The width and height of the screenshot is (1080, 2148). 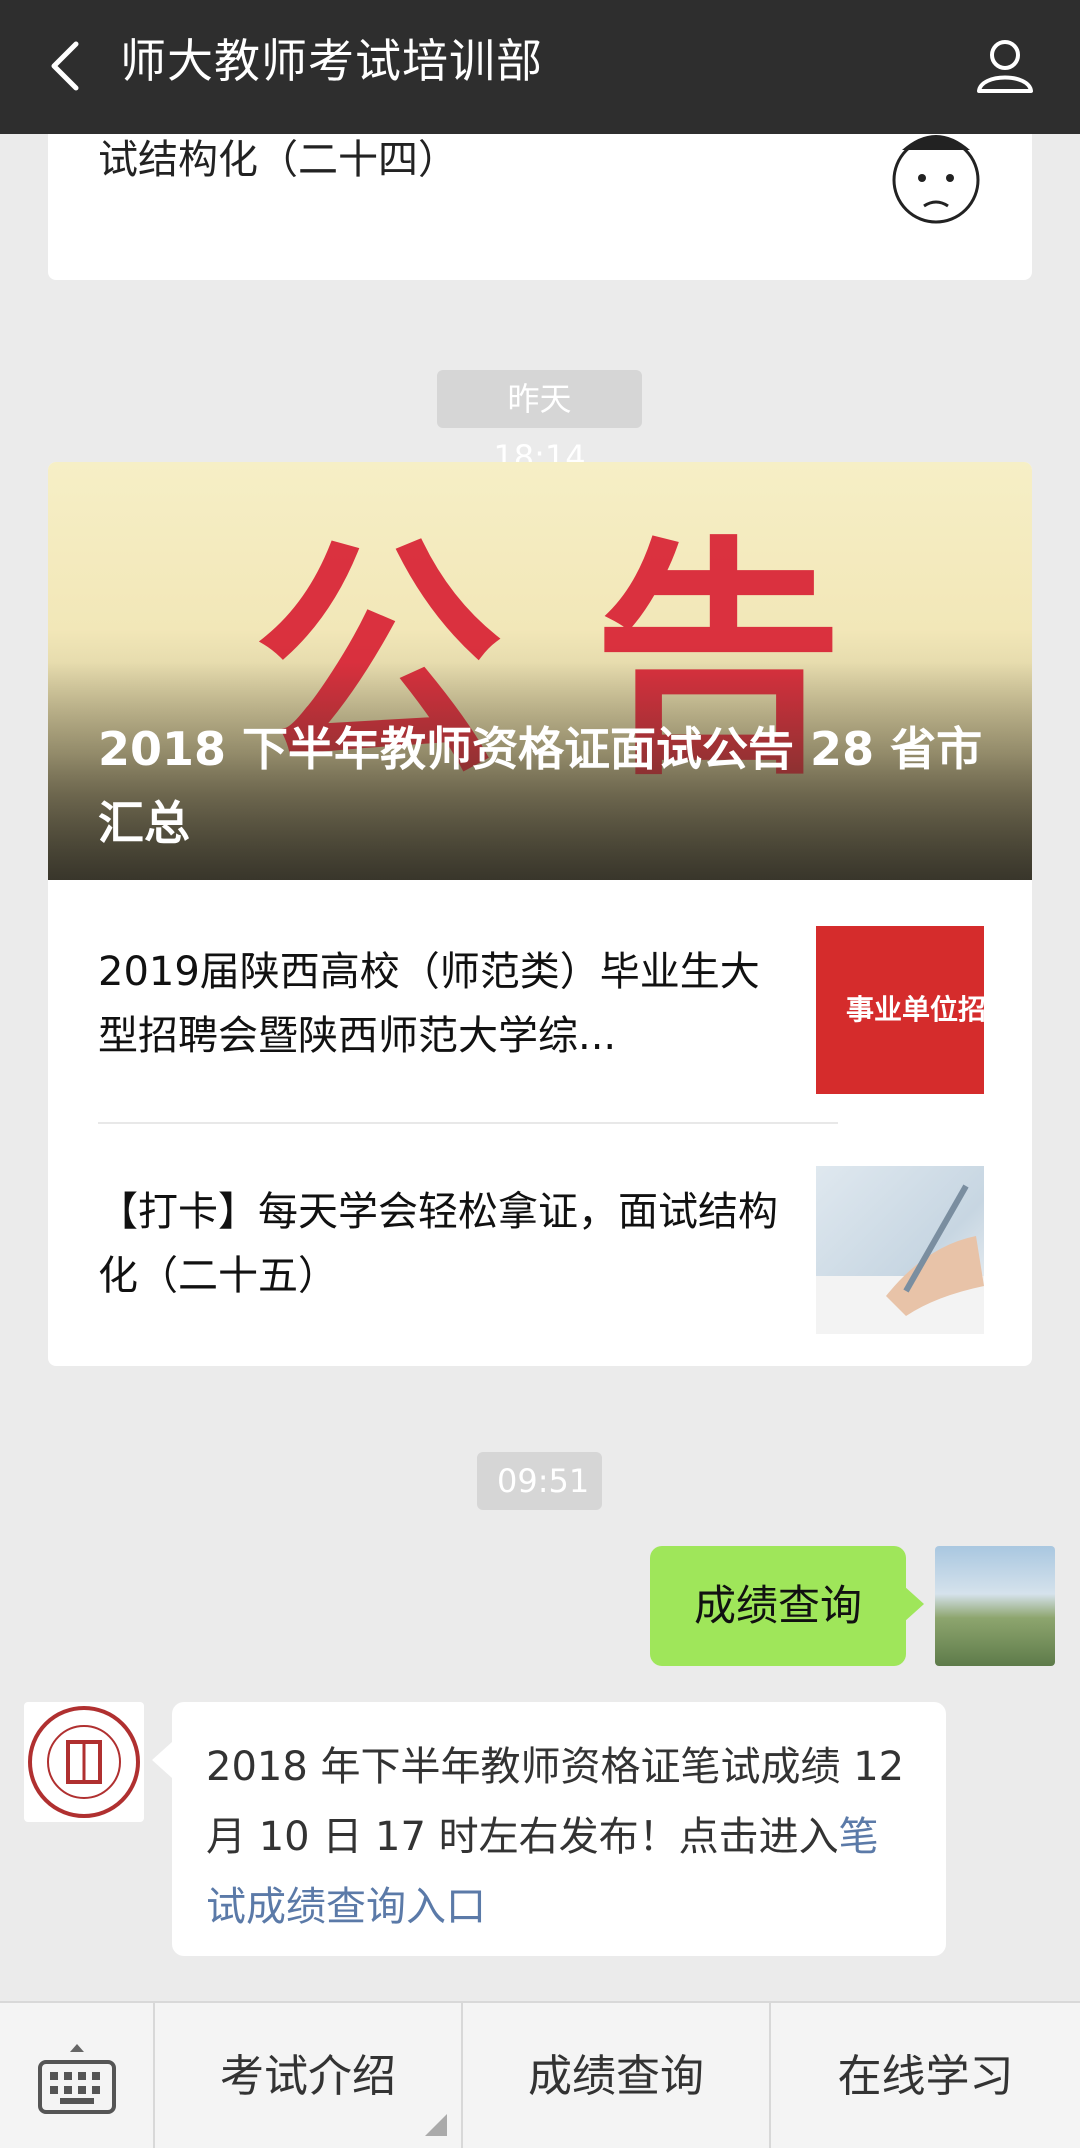 I want to click on profile-icon, so click(x=1005, y=65).